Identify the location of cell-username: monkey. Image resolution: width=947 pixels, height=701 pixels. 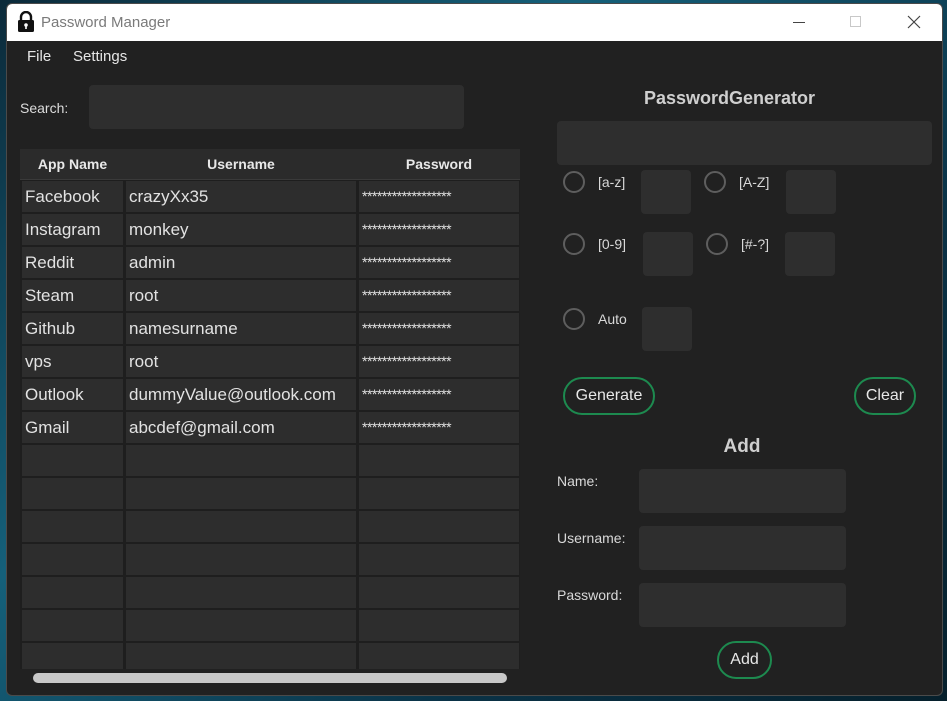
(241, 229).